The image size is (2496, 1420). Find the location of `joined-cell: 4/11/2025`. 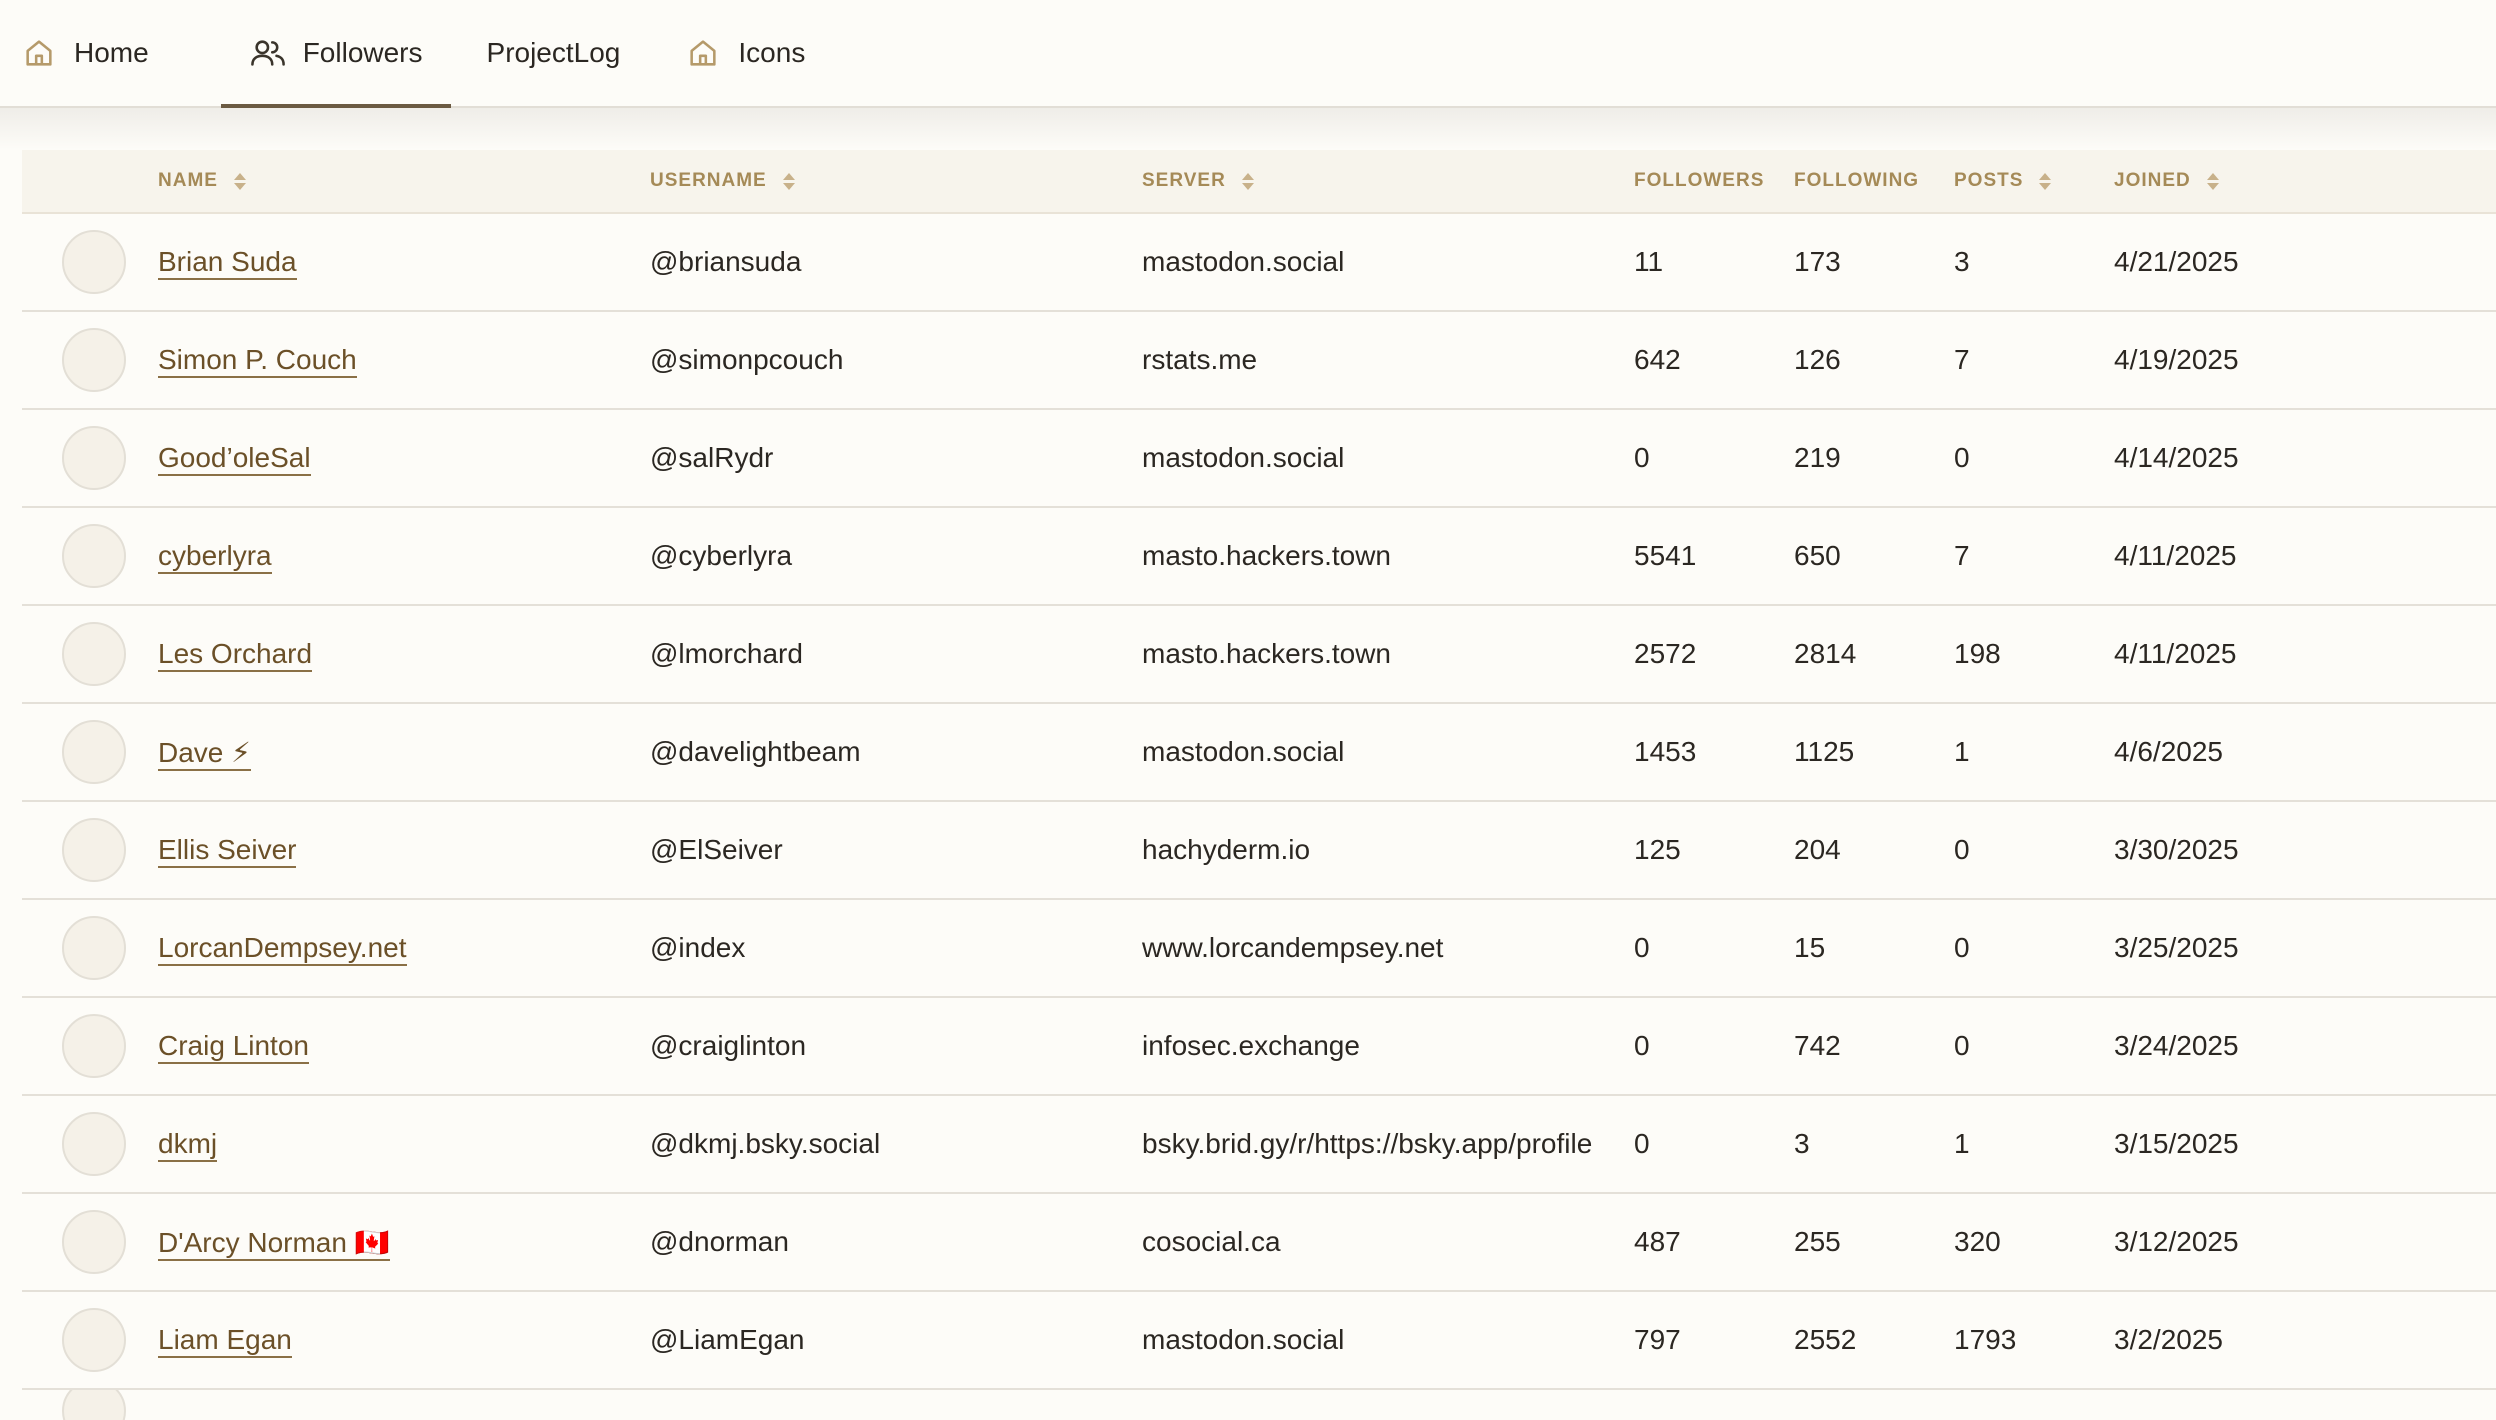

joined-cell: 4/11/2025 is located at coordinates (2175, 555).